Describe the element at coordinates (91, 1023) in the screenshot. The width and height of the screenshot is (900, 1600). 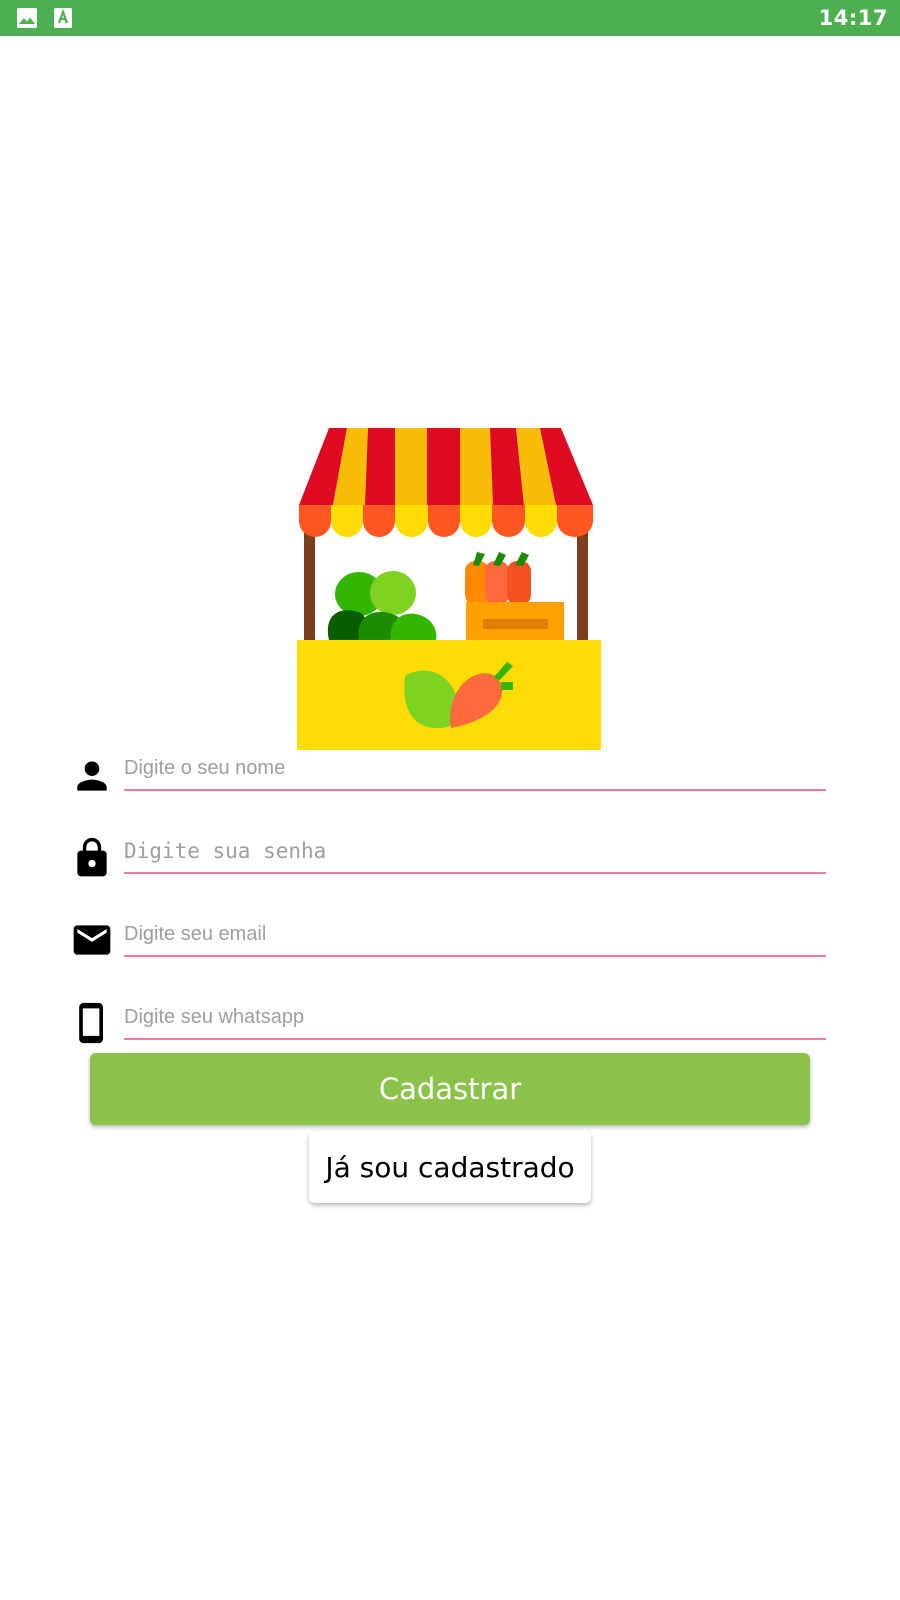
I see `phone-icon` at that location.